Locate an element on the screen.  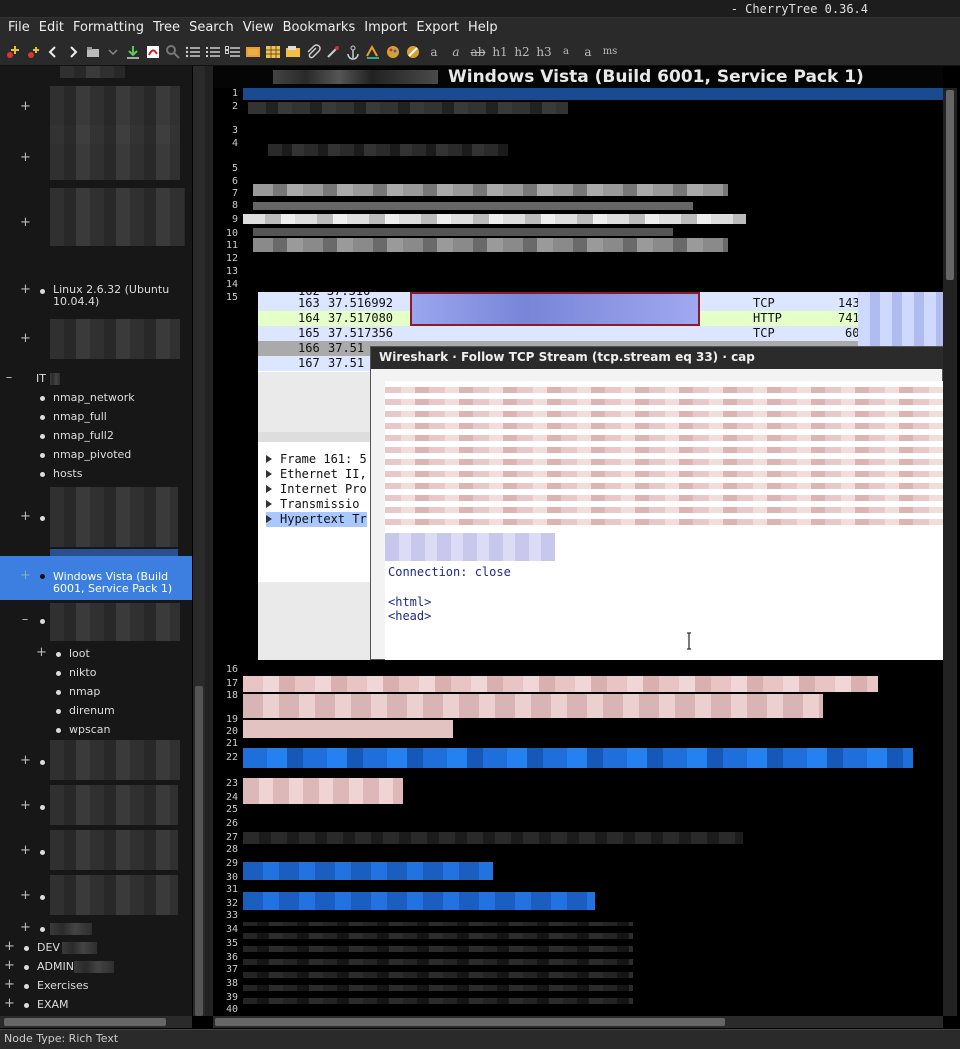
highlight-color-icon is located at coordinates (393, 52).